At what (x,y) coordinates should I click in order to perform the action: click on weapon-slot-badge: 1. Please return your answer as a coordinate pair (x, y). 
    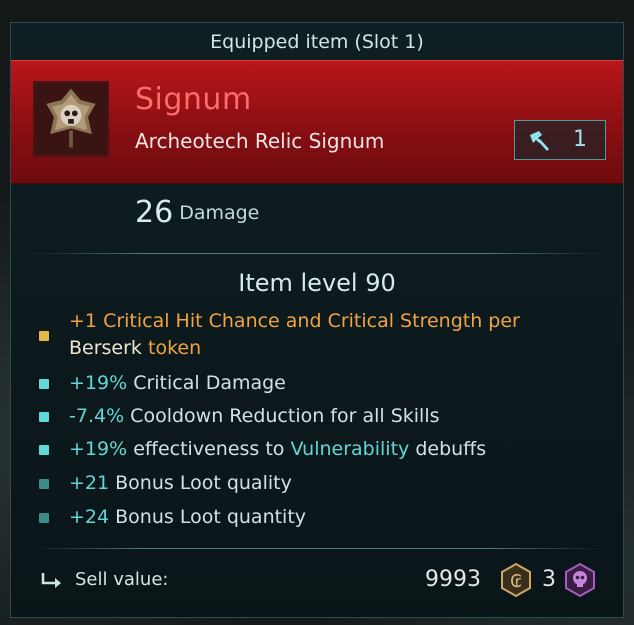
    Looking at the image, I should click on (560, 140).